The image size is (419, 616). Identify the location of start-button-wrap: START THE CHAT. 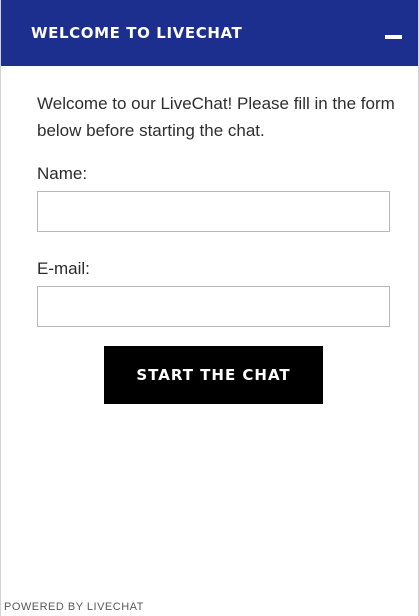
(213, 375).